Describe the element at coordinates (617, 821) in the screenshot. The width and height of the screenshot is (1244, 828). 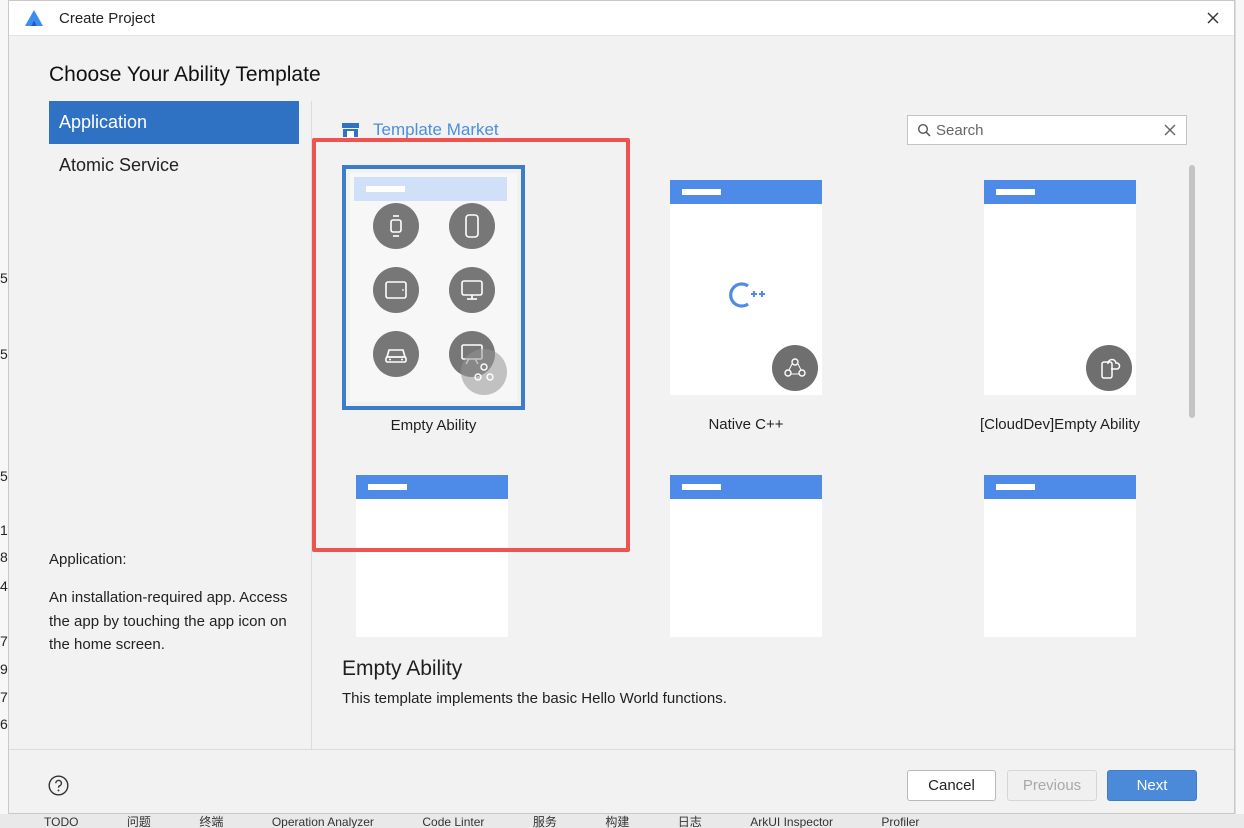
I see `bg-tool-tab: 构建` at that location.